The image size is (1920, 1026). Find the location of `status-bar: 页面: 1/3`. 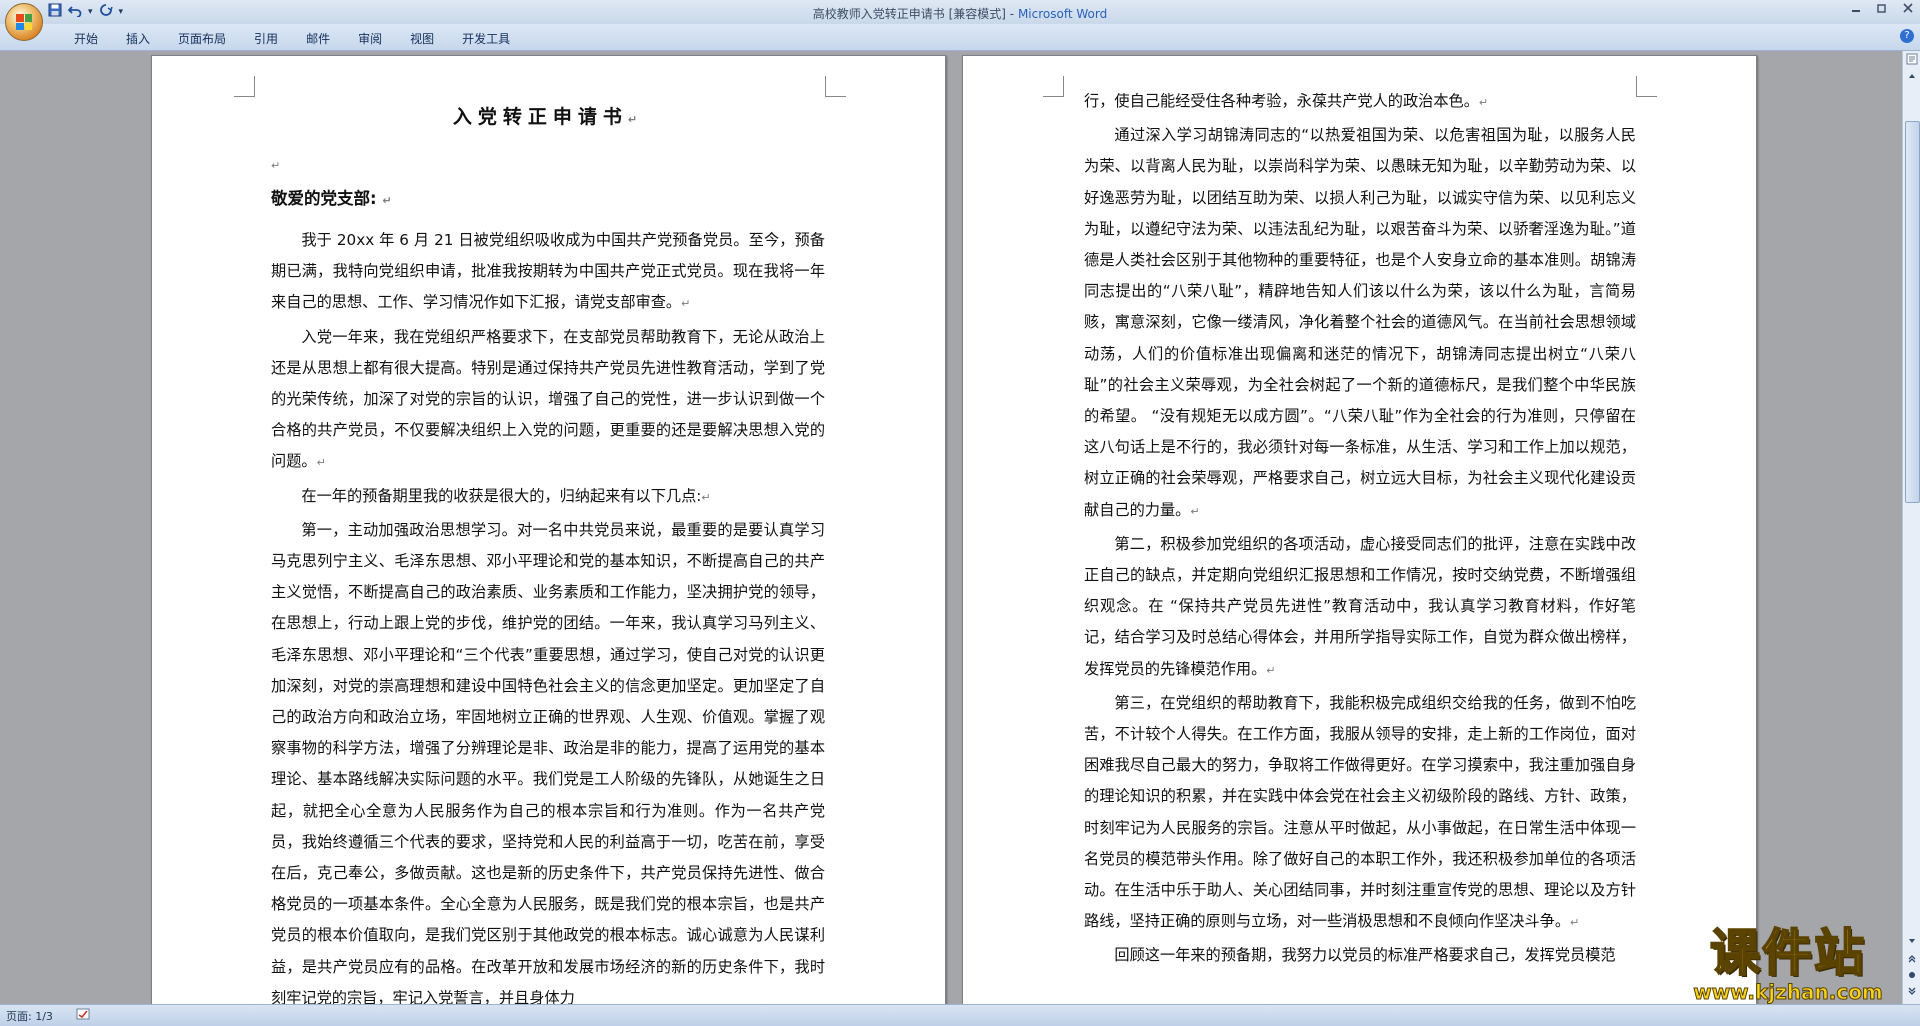

status-bar: 页面: 1/3 is located at coordinates (960, 1015).